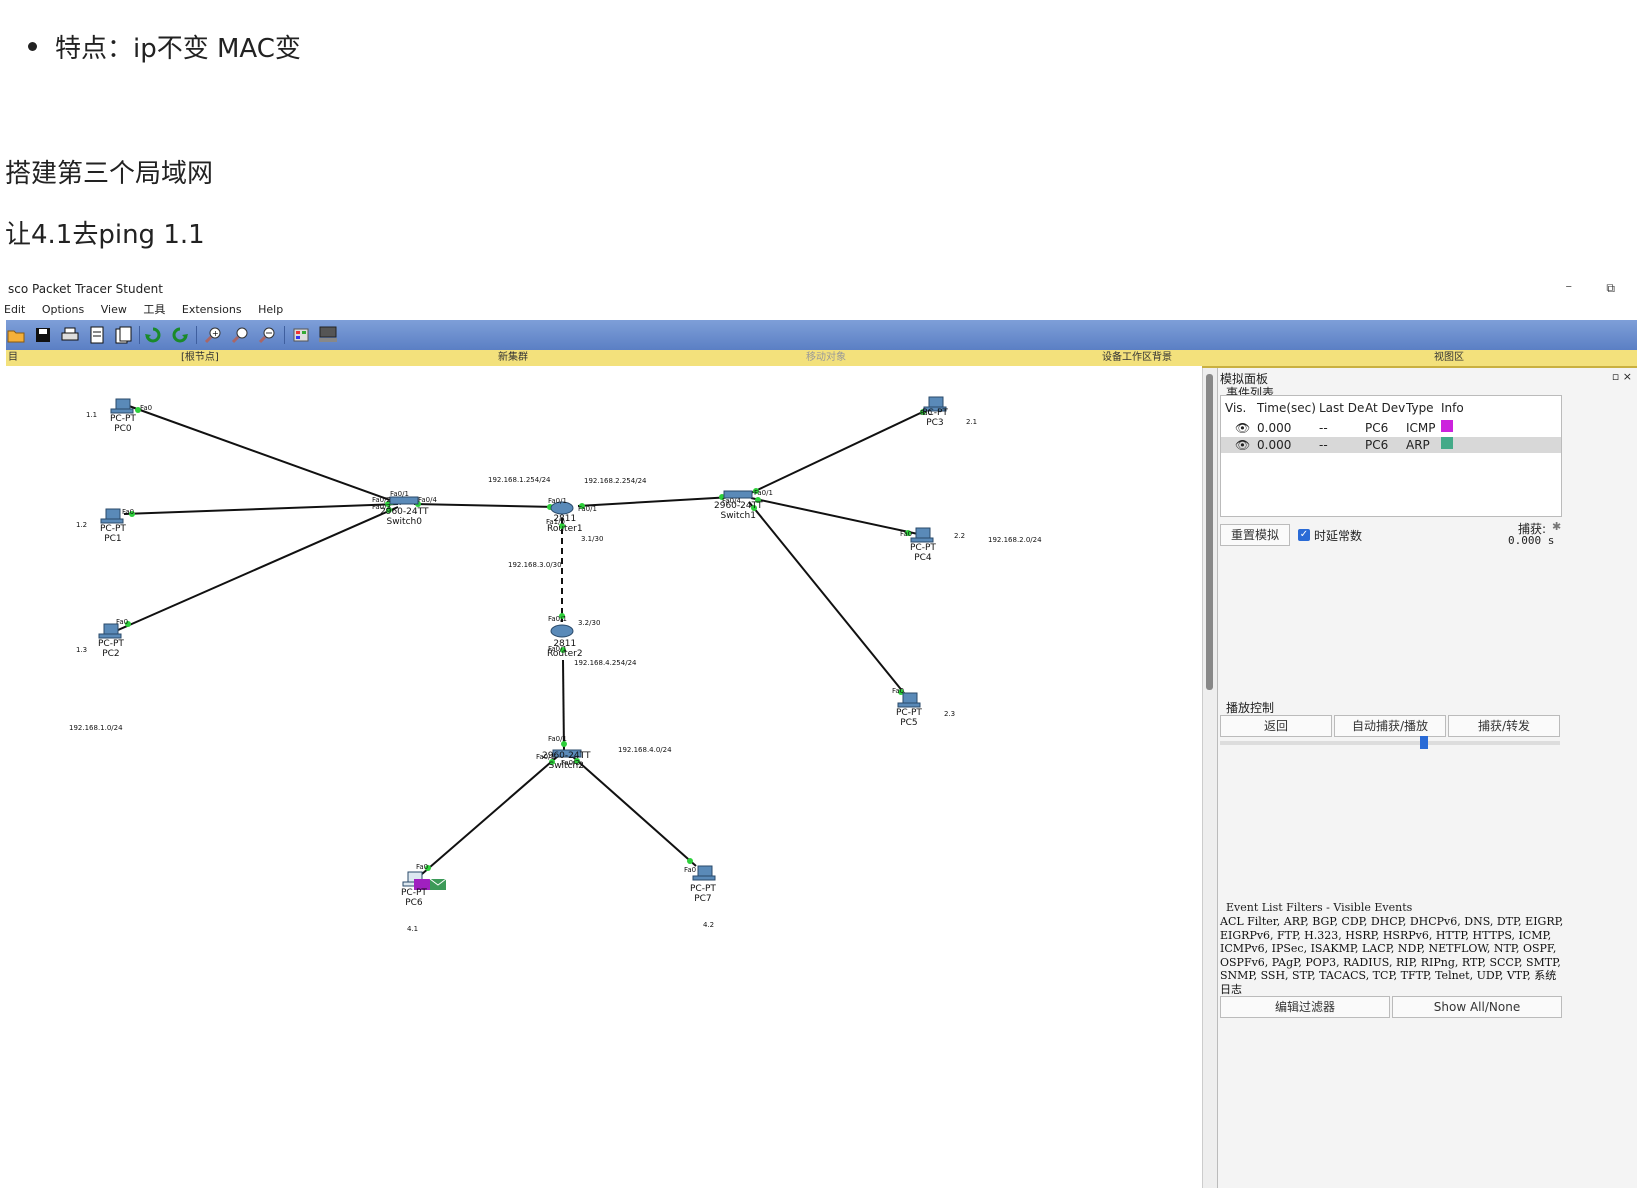  I want to click on label-link3: 192.168.3.0/30, so click(535, 565).